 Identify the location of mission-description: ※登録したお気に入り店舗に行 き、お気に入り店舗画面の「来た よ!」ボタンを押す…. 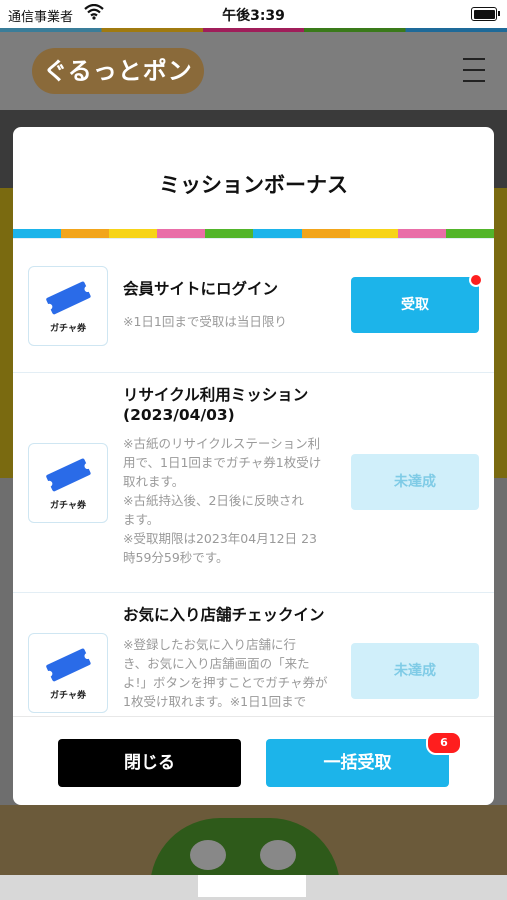
(230, 673).